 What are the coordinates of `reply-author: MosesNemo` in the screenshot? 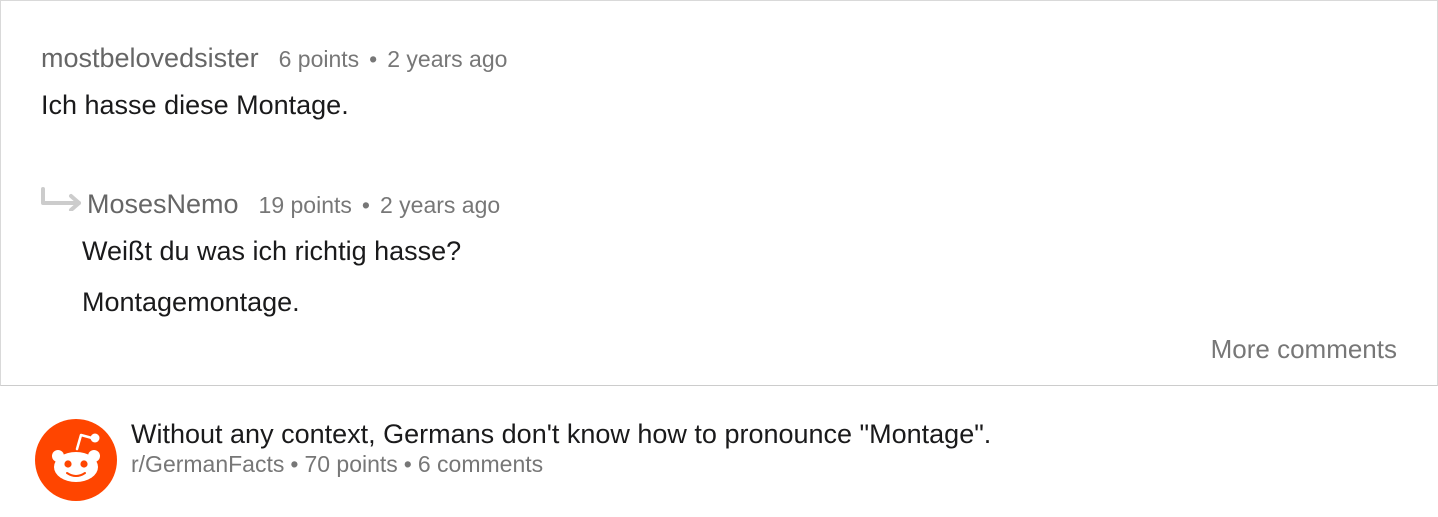 It's located at (163, 204).